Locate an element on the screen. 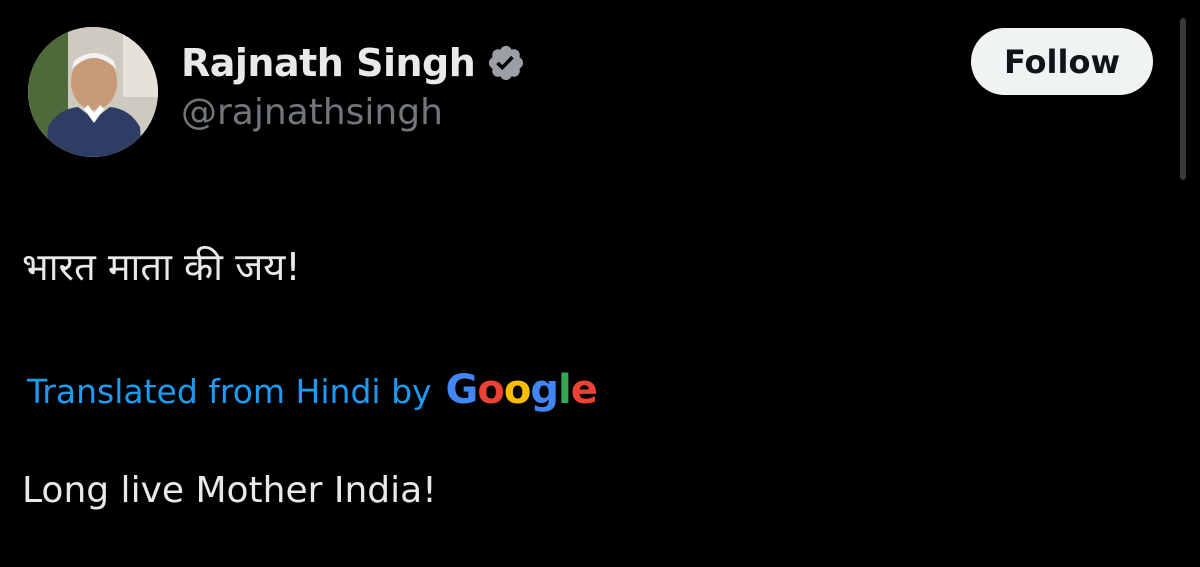  author-block: Rajnath Singh @rajnathsingh is located at coordinates (353, 84).